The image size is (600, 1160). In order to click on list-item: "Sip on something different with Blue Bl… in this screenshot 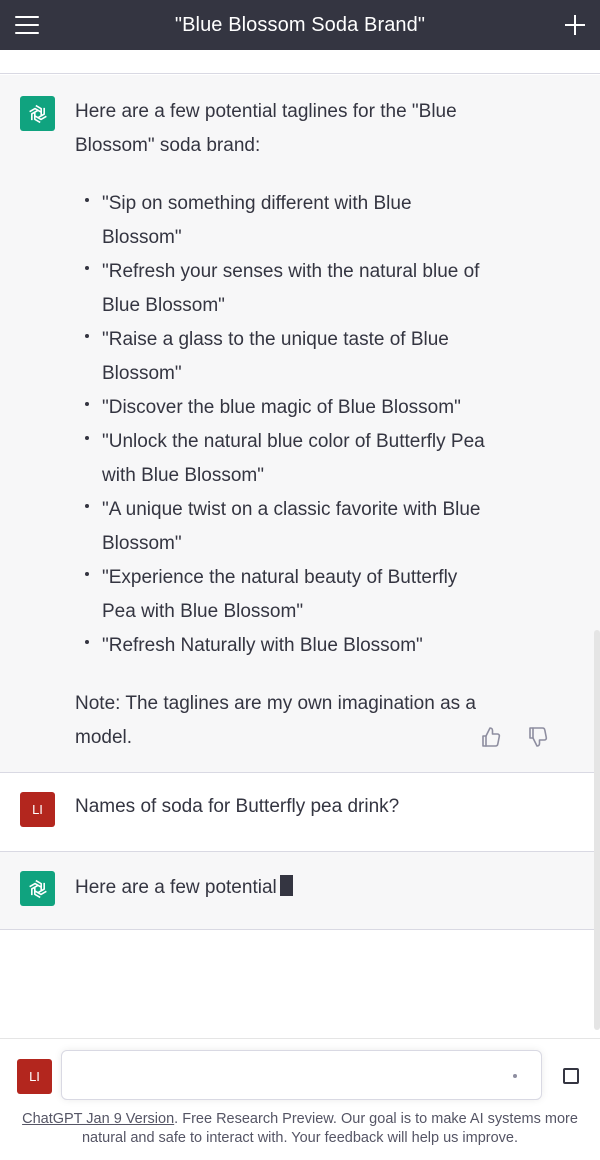, I will do `click(285, 221)`.